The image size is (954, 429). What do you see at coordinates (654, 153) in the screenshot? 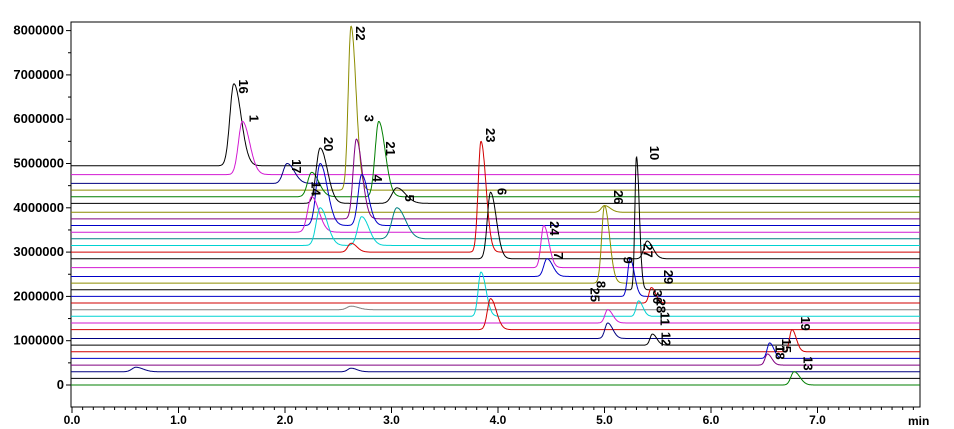
I see `peak-label: 10` at bounding box center [654, 153].